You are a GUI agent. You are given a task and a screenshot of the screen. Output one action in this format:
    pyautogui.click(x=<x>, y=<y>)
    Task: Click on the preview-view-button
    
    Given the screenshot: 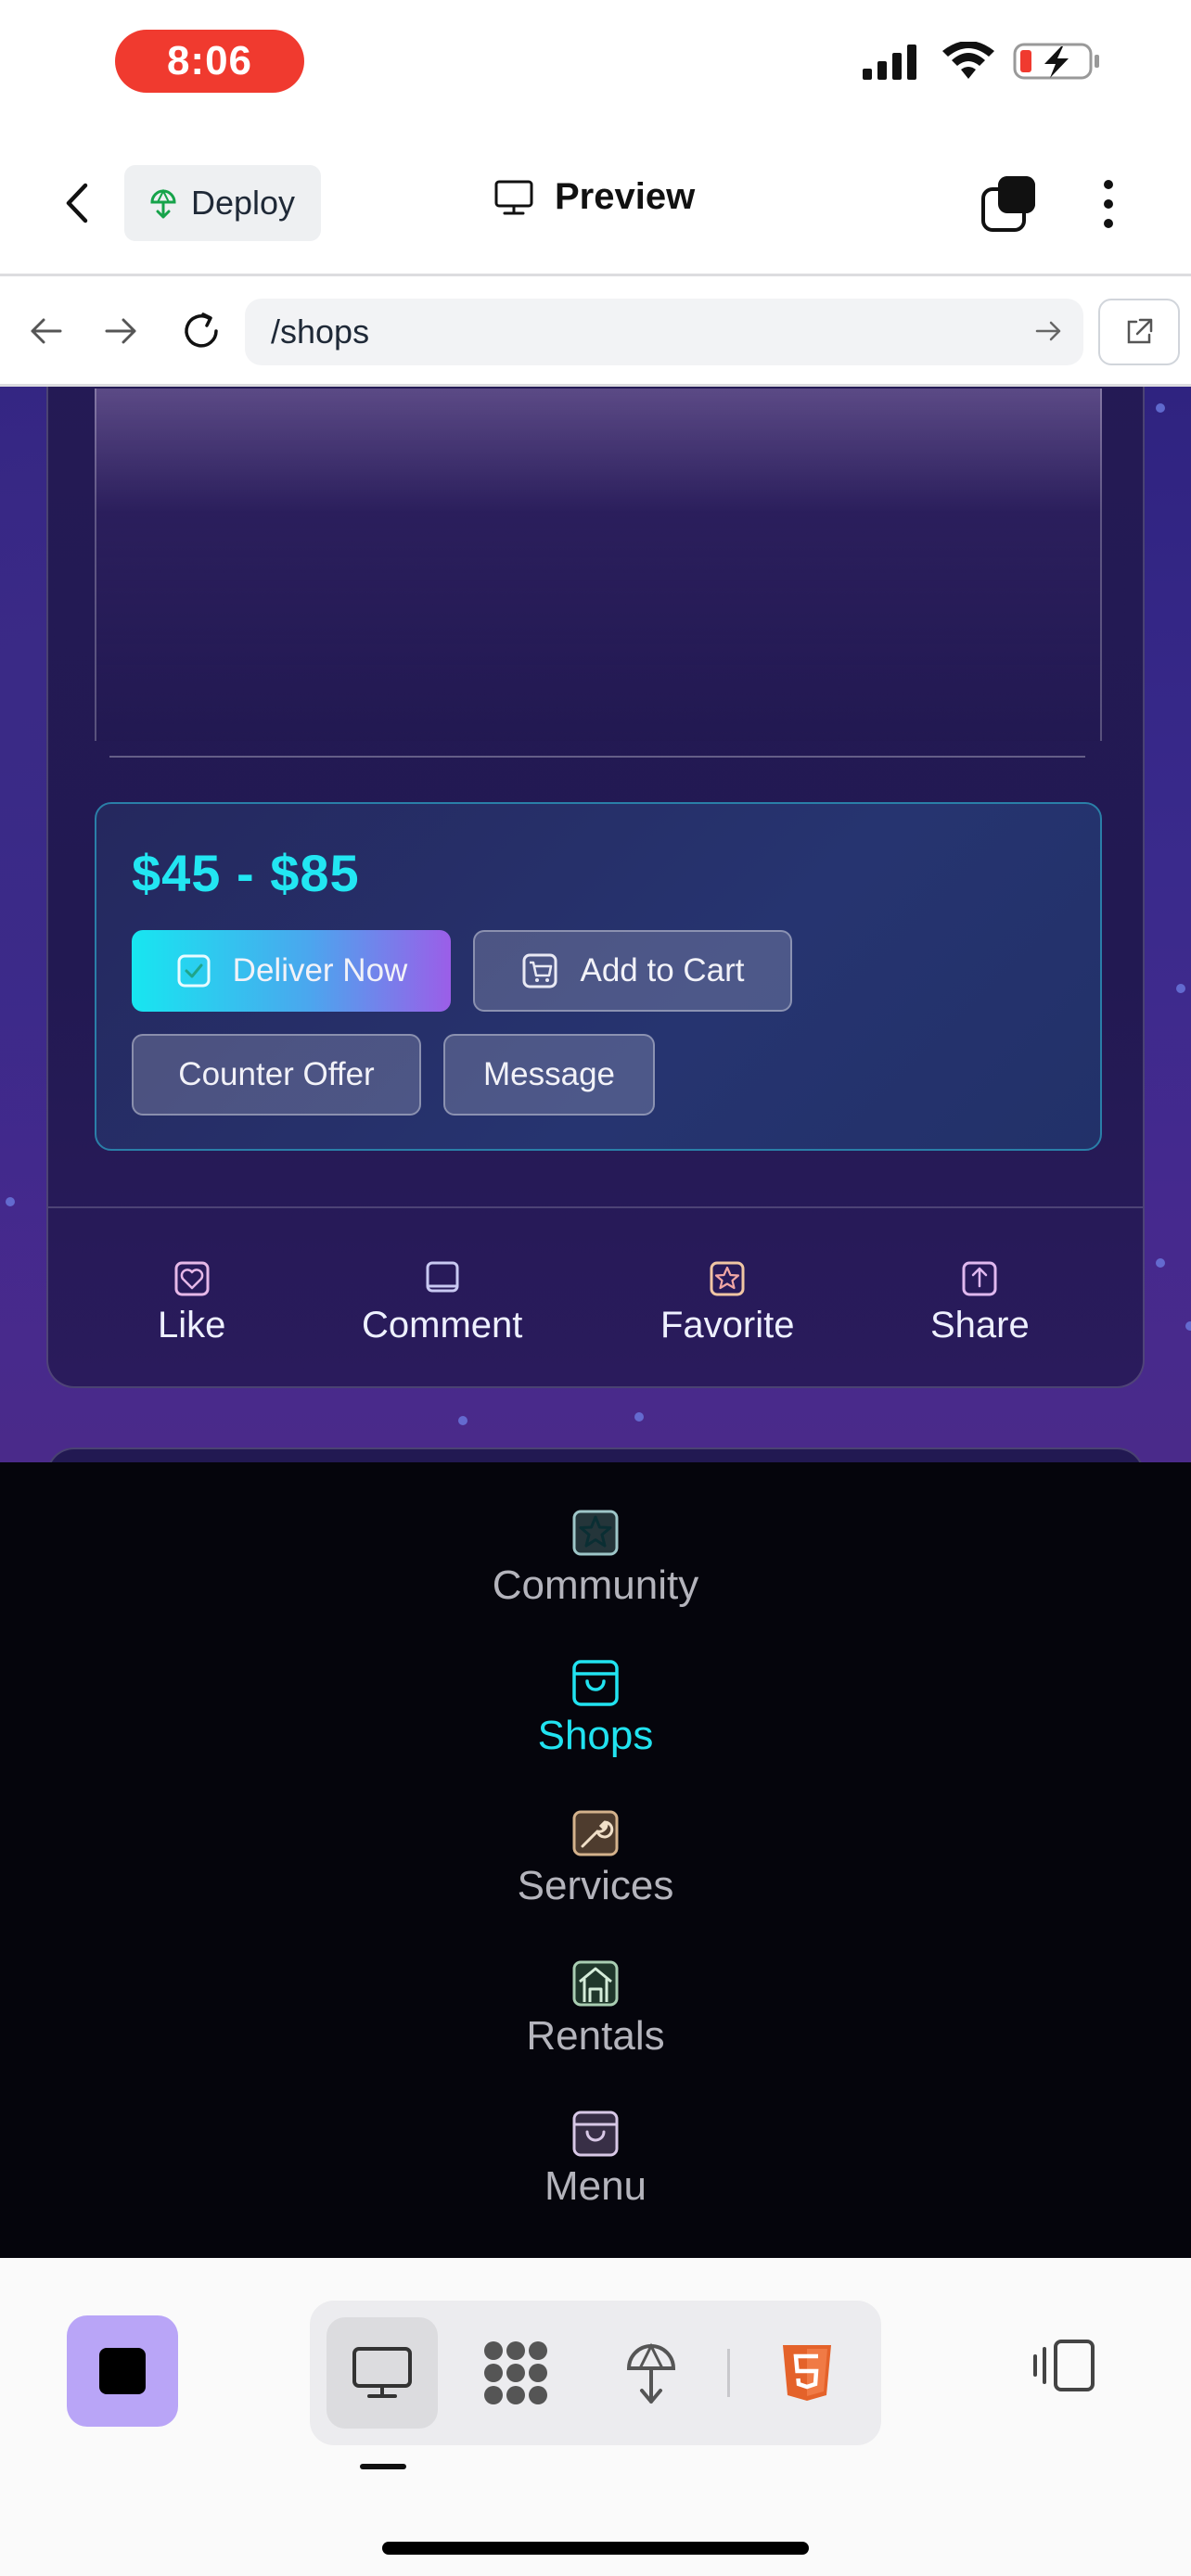 What is the action you would take?
    pyautogui.click(x=382, y=2373)
    